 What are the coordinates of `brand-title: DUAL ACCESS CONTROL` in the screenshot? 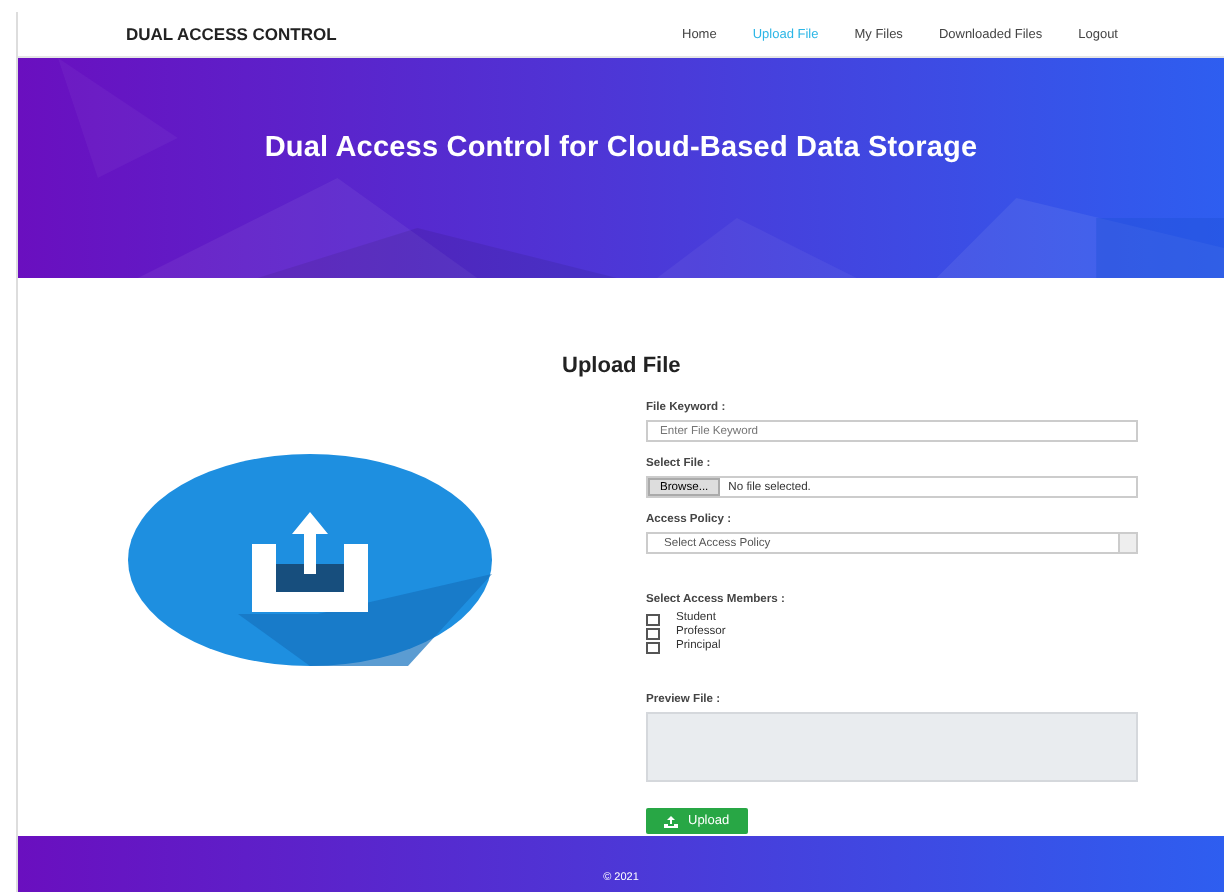 It's located at (231, 34).